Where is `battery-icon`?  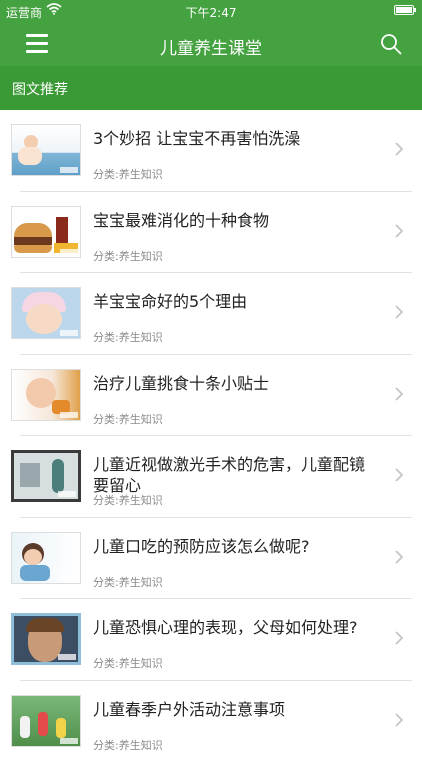 battery-icon is located at coordinates (404, 10).